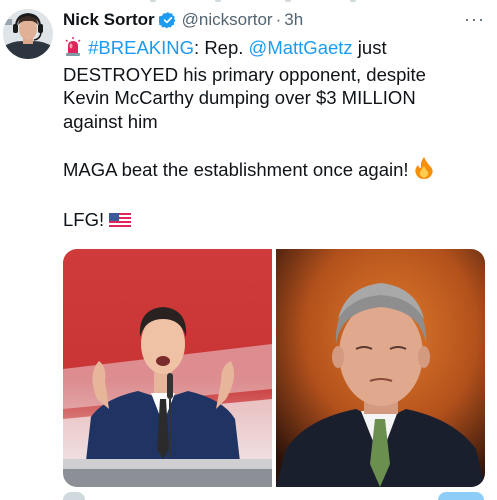 This screenshot has width=497, height=500. I want to click on mention-mattgaetz: @MattGaetz, so click(301, 47).